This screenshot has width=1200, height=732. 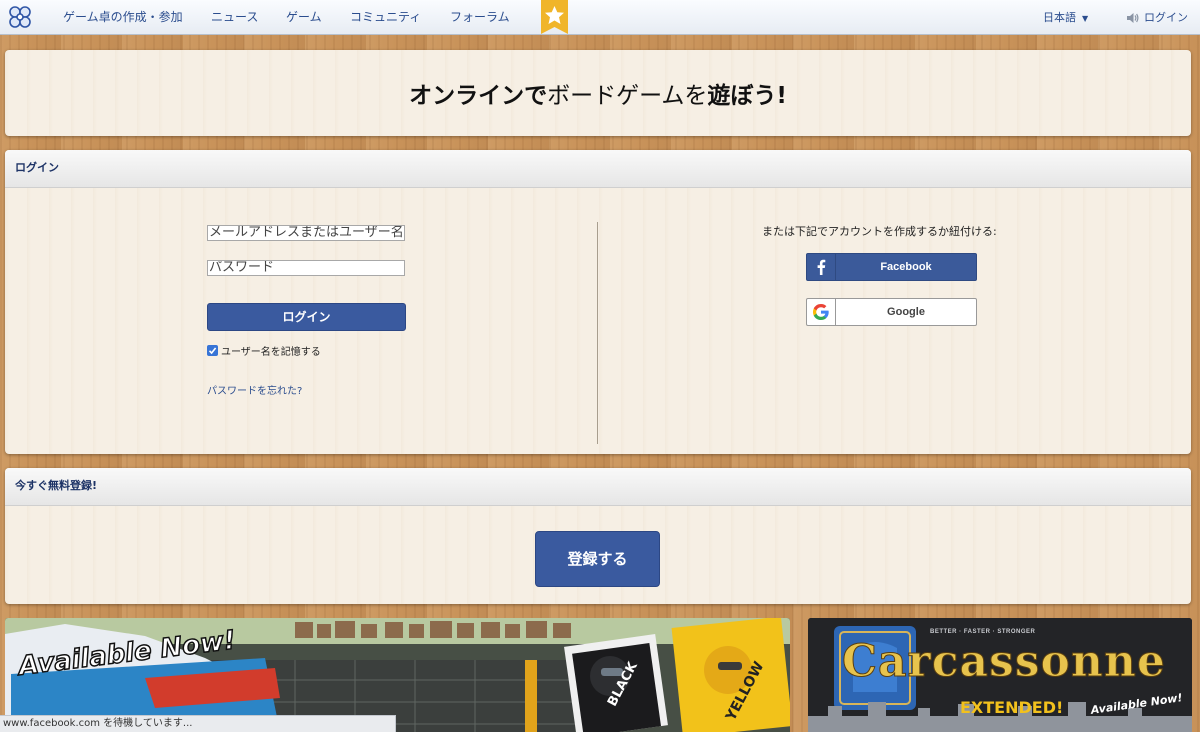 I want to click on google-login-button: Google, so click(x=891, y=312).